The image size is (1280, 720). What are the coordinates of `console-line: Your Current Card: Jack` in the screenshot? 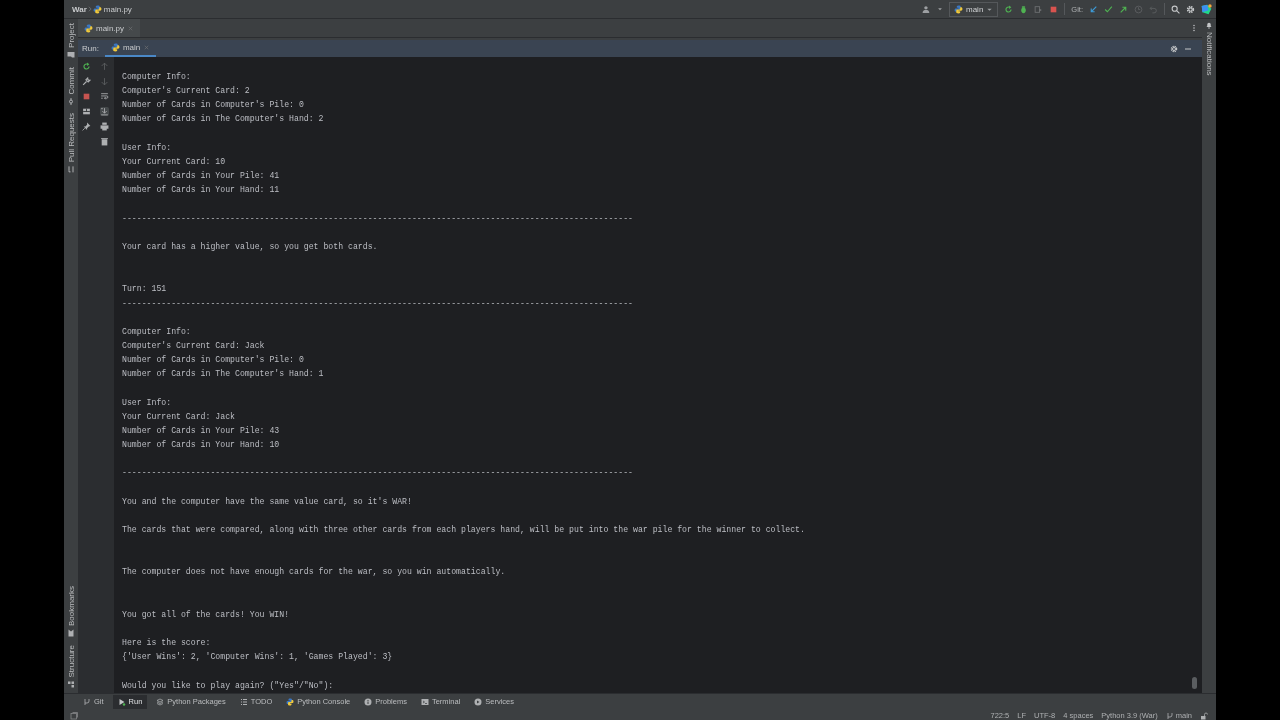 It's located at (179, 416).